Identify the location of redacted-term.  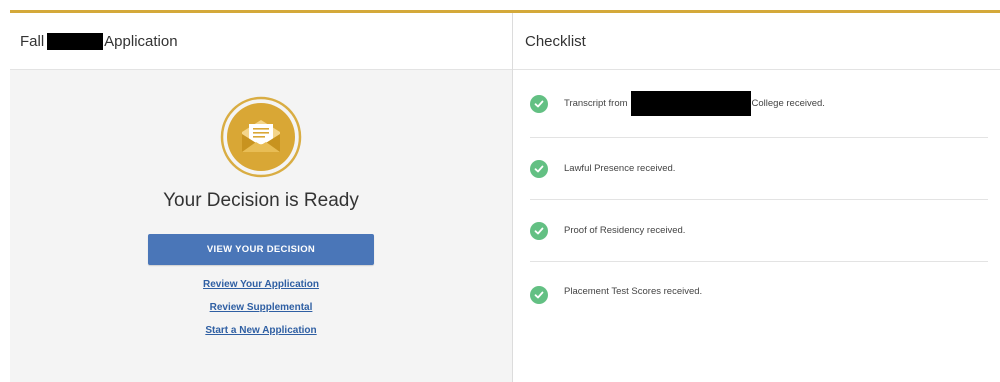
(75, 41).